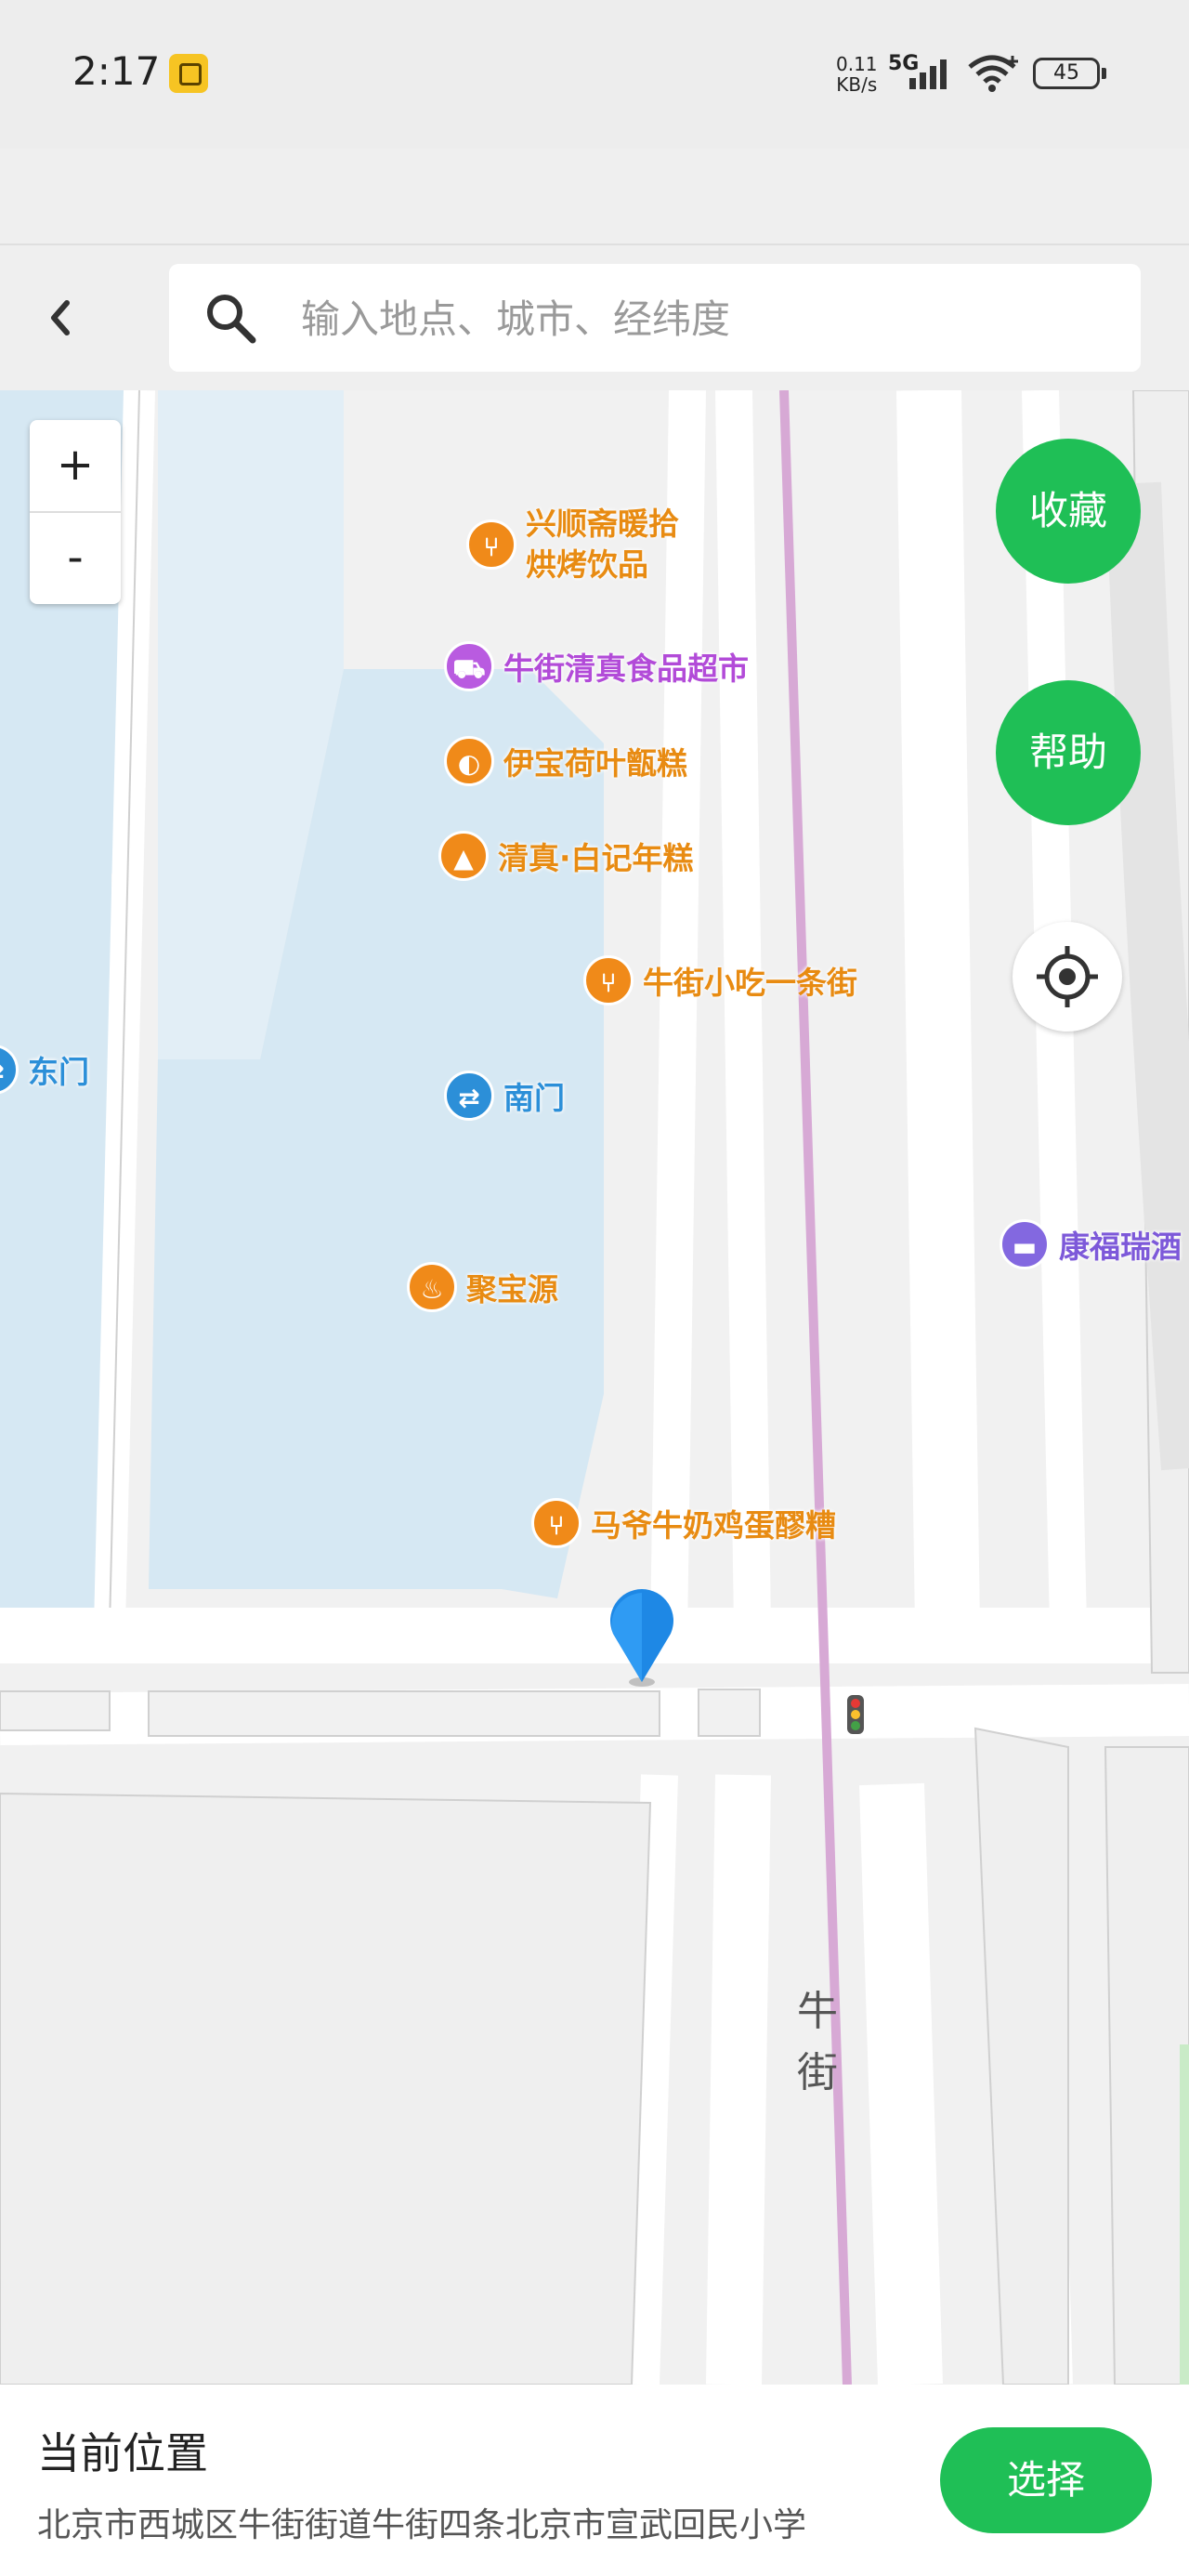  I want to click on poi-label: 东门, so click(59, 1072).